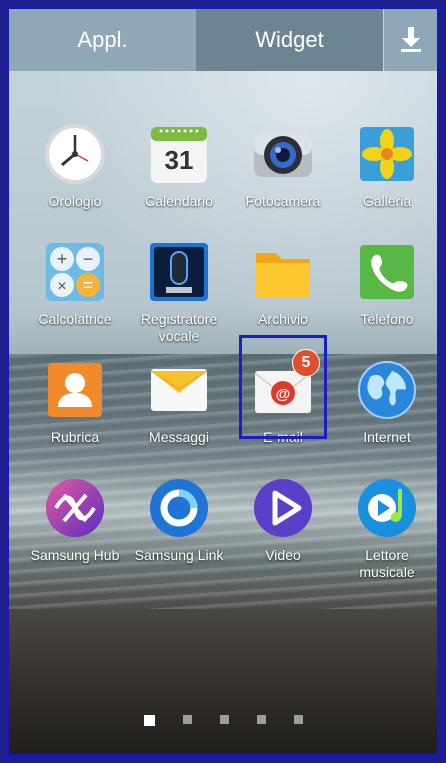 Image resolution: width=446 pixels, height=763 pixels. I want to click on app-label: Rubrica, so click(75, 437).